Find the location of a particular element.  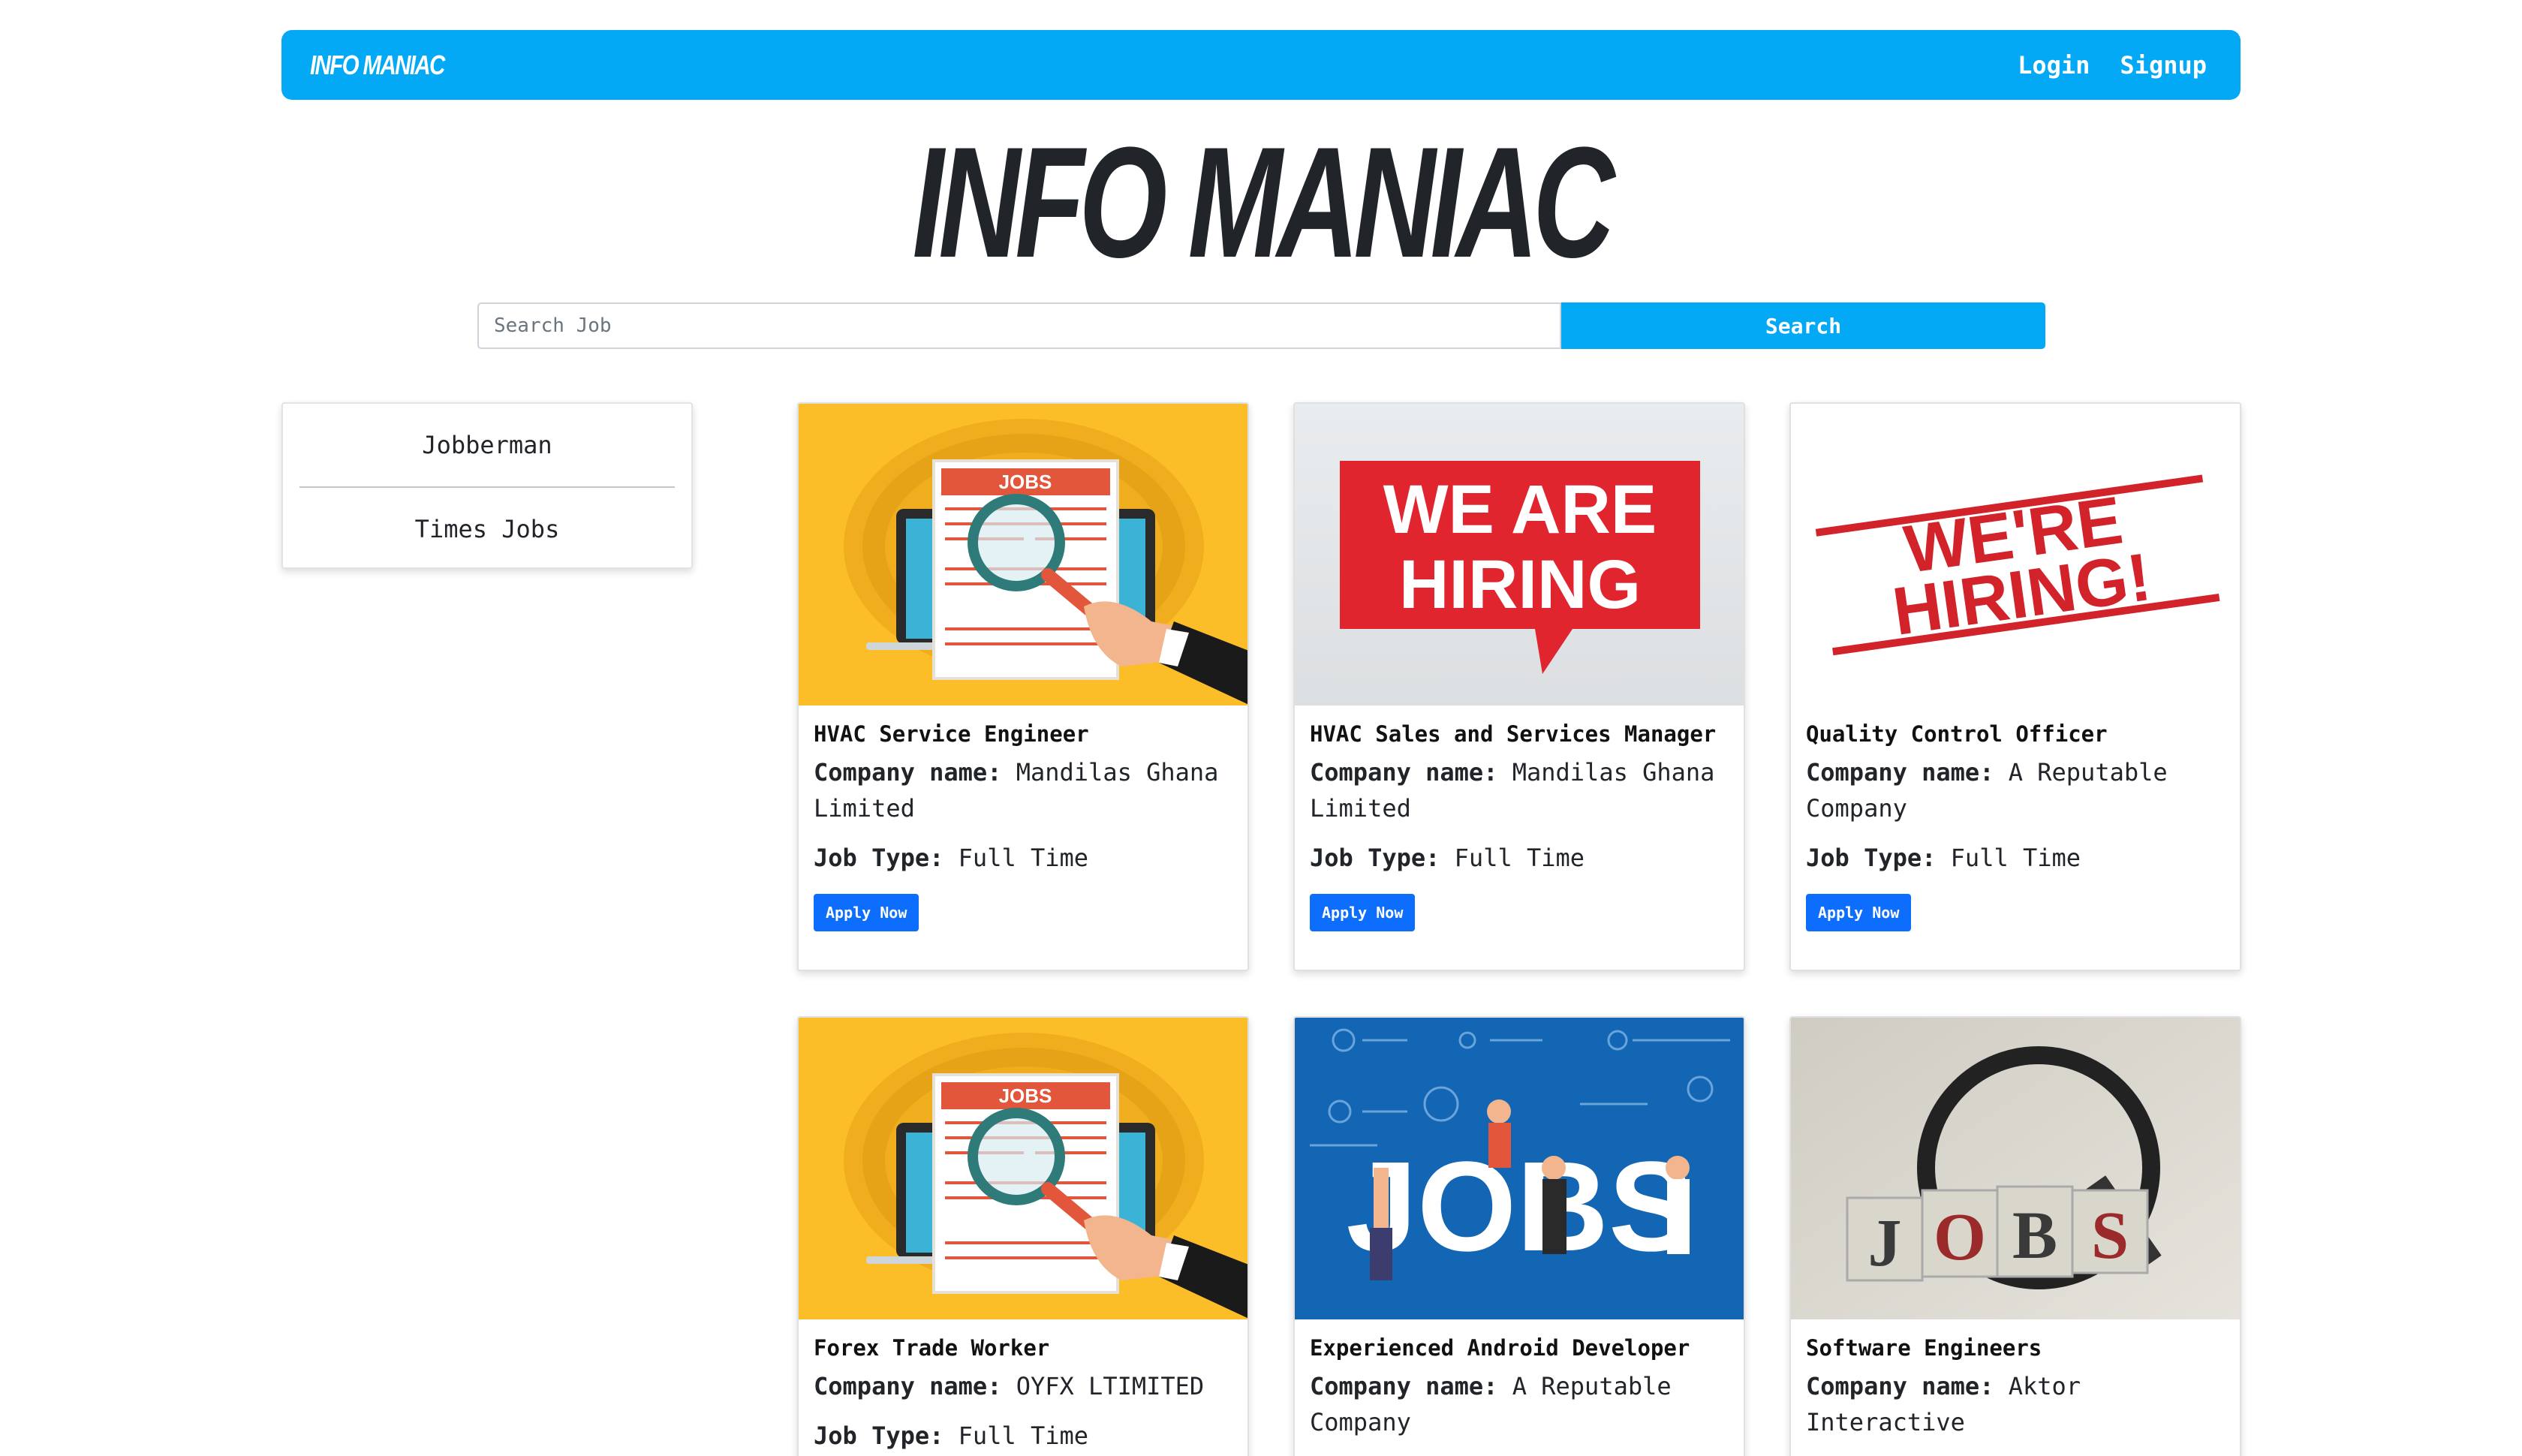

job-card-image: WE'RE HIRING! is located at coordinates (2015, 554).